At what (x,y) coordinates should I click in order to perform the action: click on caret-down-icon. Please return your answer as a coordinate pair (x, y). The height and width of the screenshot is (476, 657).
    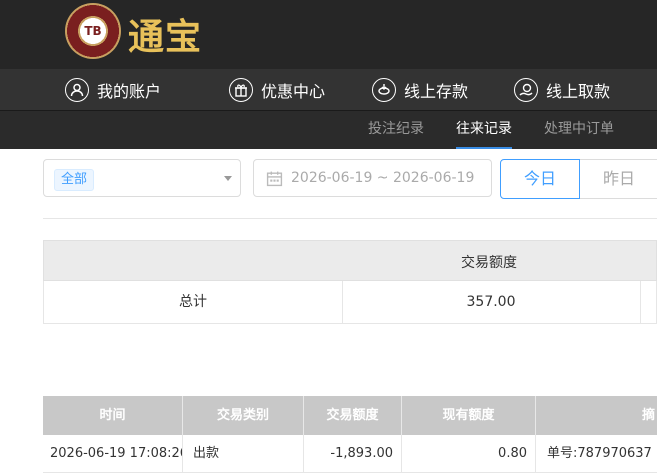
    Looking at the image, I should click on (228, 178).